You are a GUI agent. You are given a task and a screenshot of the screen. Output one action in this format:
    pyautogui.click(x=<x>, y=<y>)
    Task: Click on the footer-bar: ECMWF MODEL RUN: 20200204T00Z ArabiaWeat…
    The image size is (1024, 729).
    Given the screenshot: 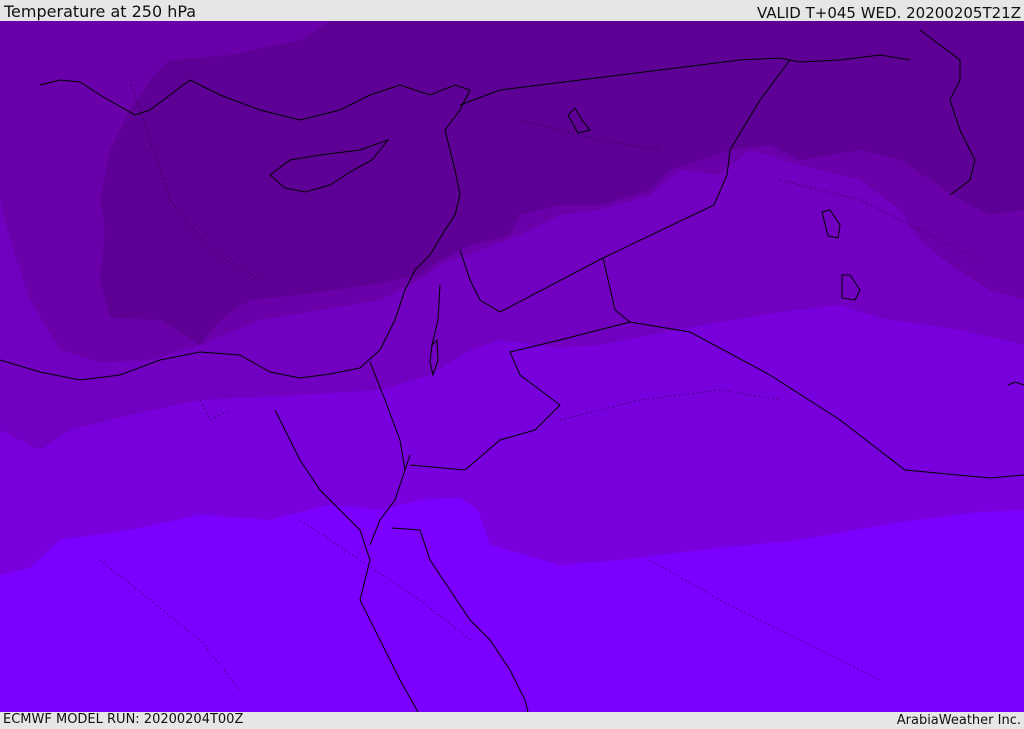 What is the action you would take?
    pyautogui.click(x=512, y=720)
    